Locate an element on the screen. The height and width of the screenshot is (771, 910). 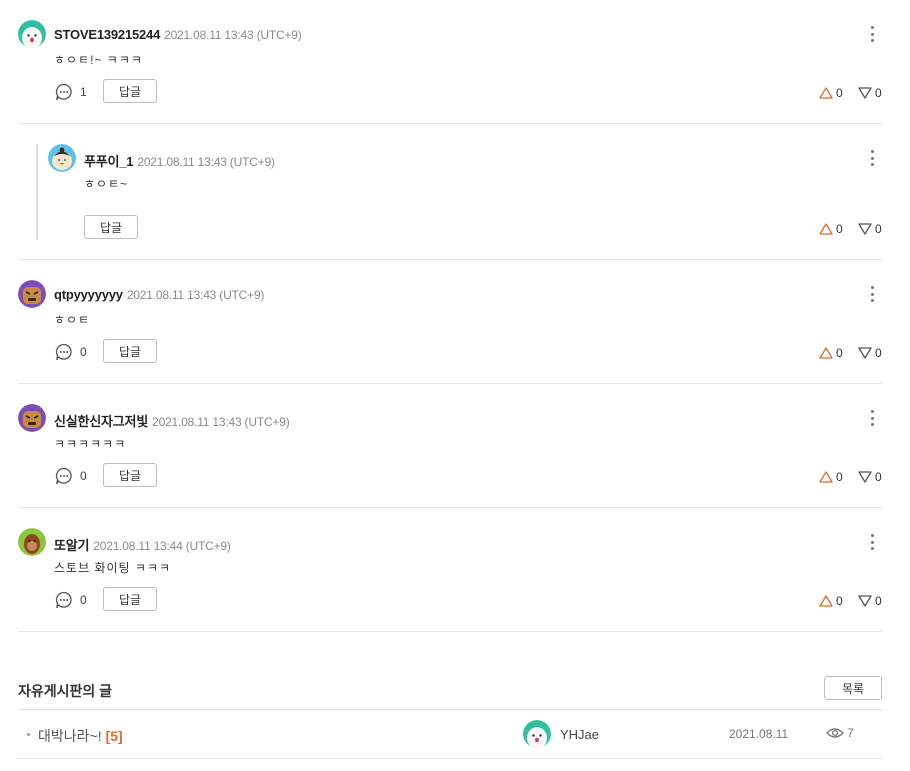
comment-author: 푸푸이_1 2021.08.11 13:43 (UTC+9) is located at coordinates (179, 160).